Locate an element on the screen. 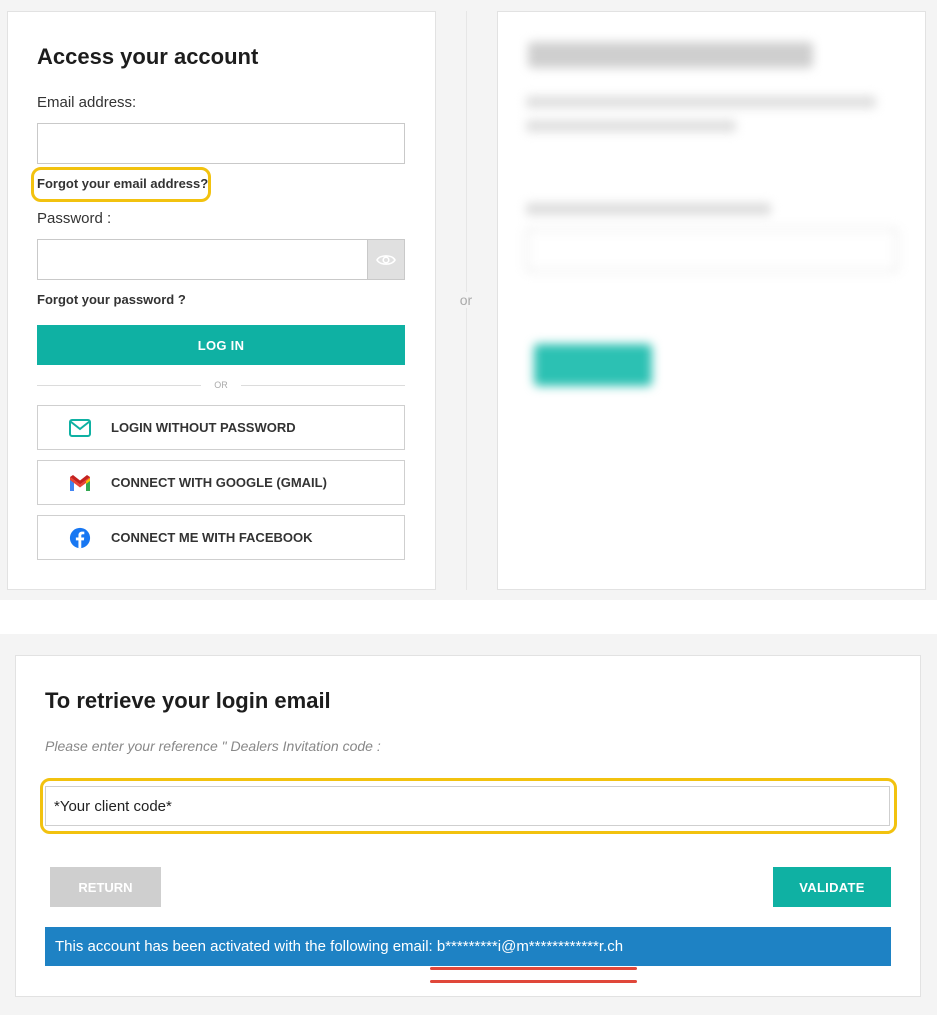 Image resolution: width=937 pixels, height=1015 pixels. social-label: CONNECT ME WITH FACEBOOK is located at coordinates (212, 537).